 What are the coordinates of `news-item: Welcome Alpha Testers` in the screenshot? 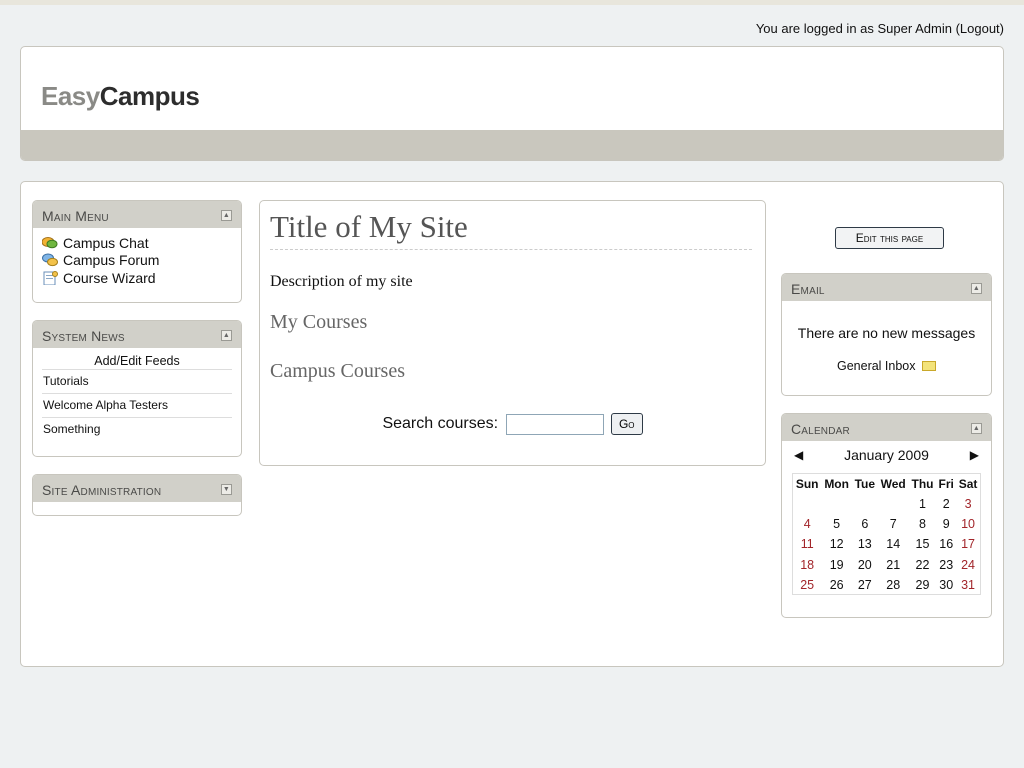 It's located at (137, 406).